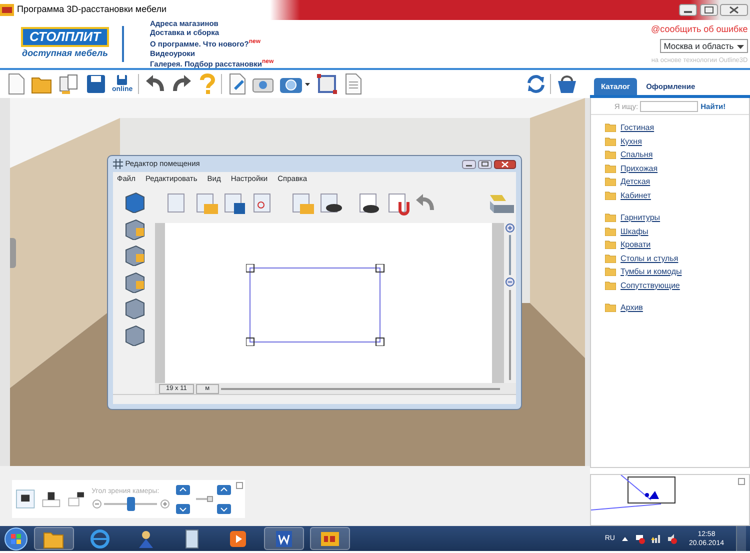 The height and width of the screenshot is (553, 750). What do you see at coordinates (360, 389) in the screenshot?
I see `horizontal-scrollbar` at bounding box center [360, 389].